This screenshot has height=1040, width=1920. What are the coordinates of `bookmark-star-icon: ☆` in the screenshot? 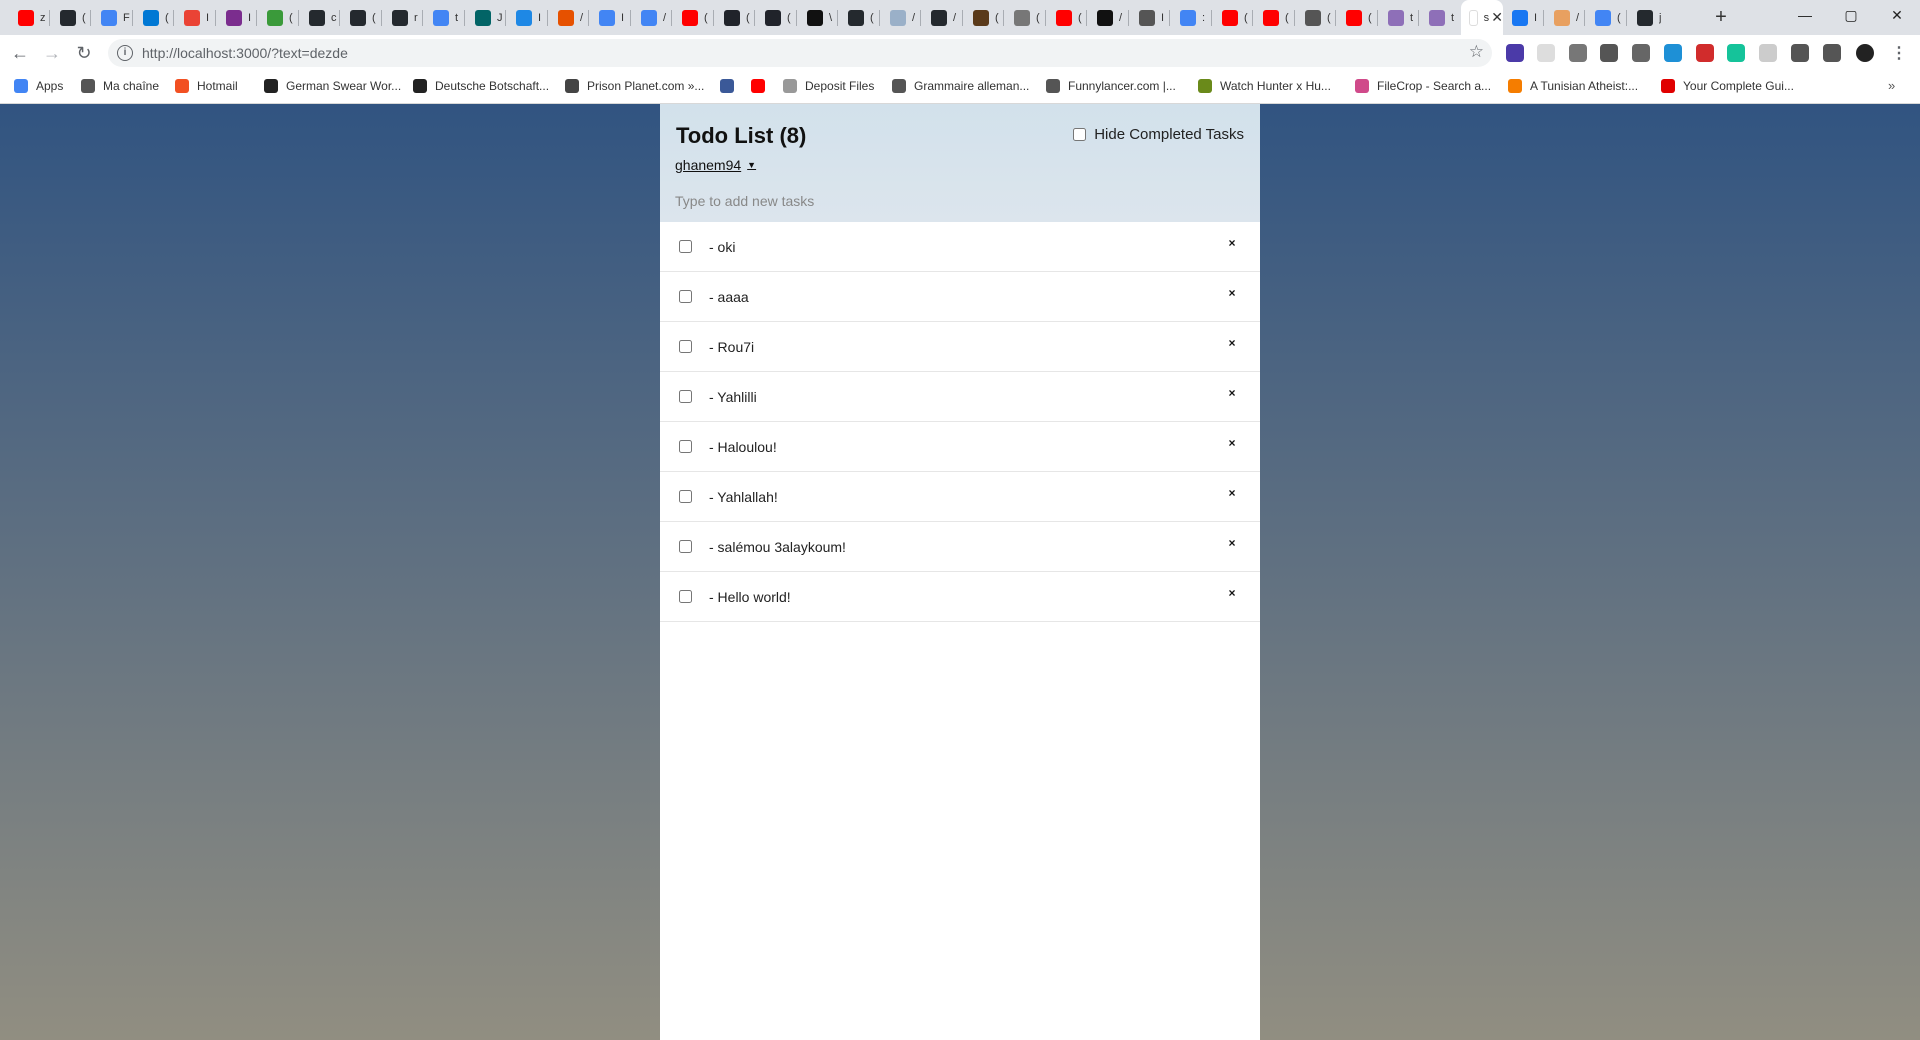 It's located at (1476, 52).